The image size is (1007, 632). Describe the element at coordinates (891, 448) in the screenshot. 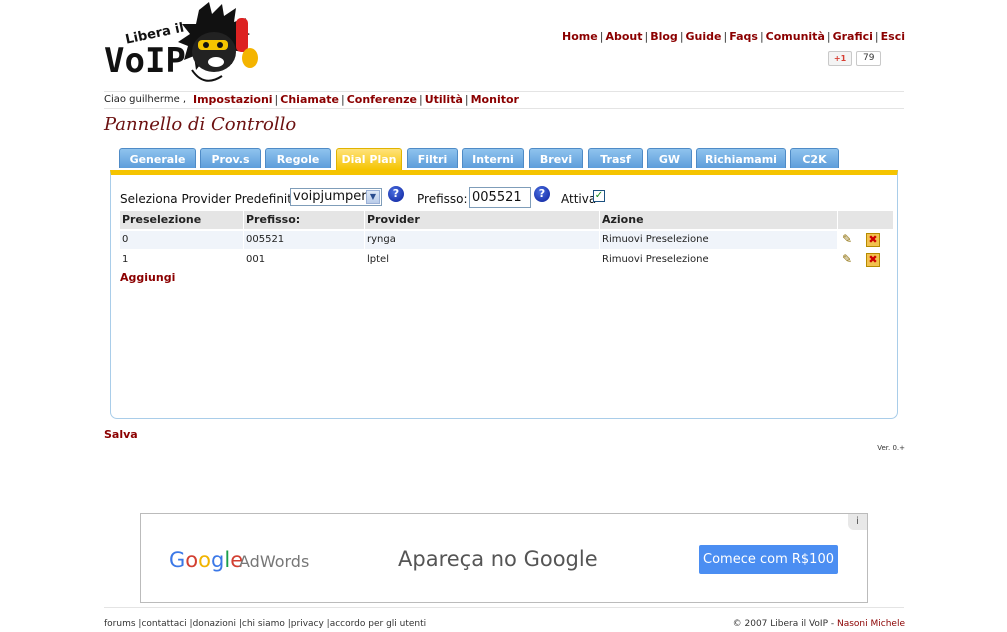

I see `version-label: Ver. 0.+` at that location.